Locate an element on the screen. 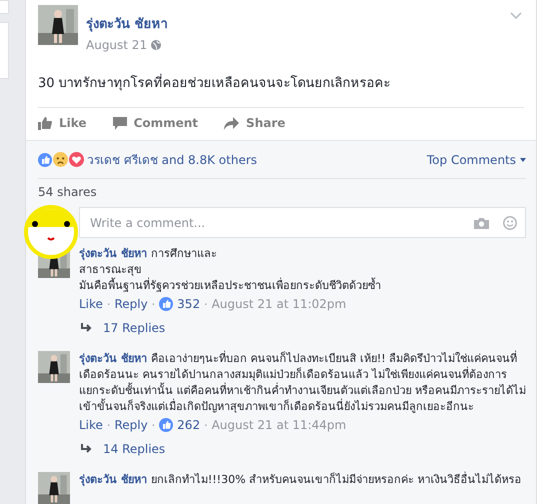 This screenshot has width=537, height=504. comment-text: รุ่งตะวัน ชัยหา คือเอาง่ายๆนะที่บอก คนจนก็ไปลงทะเบียนสิ เห้ย!! ลืมคิดรึป่าวไม่ใช่แค่คนจนที่เดือดร้อนนะ คนรายได้ปานกลางสมมุติแม่ป่วยก็เดือดร้อนแล้ว ไม่ใช่เพียงแค่คนจนที่ต้องการแยกระดับชั้นเท่านั้น แต่คือคนที่หาเช้ากินค่ำทำงานเจียนตัวแต่เลือกป่วย หรือคนมีภาระรายได้ไม่เข้าขั้นจนก็จริงแต่เมื่อเกิดปัญหาสุขภาพเขาก็เดือดร้อนนี่ยังไม่รวมคนมีลูกเยอะอีกนะ is located at coordinates (302, 383).